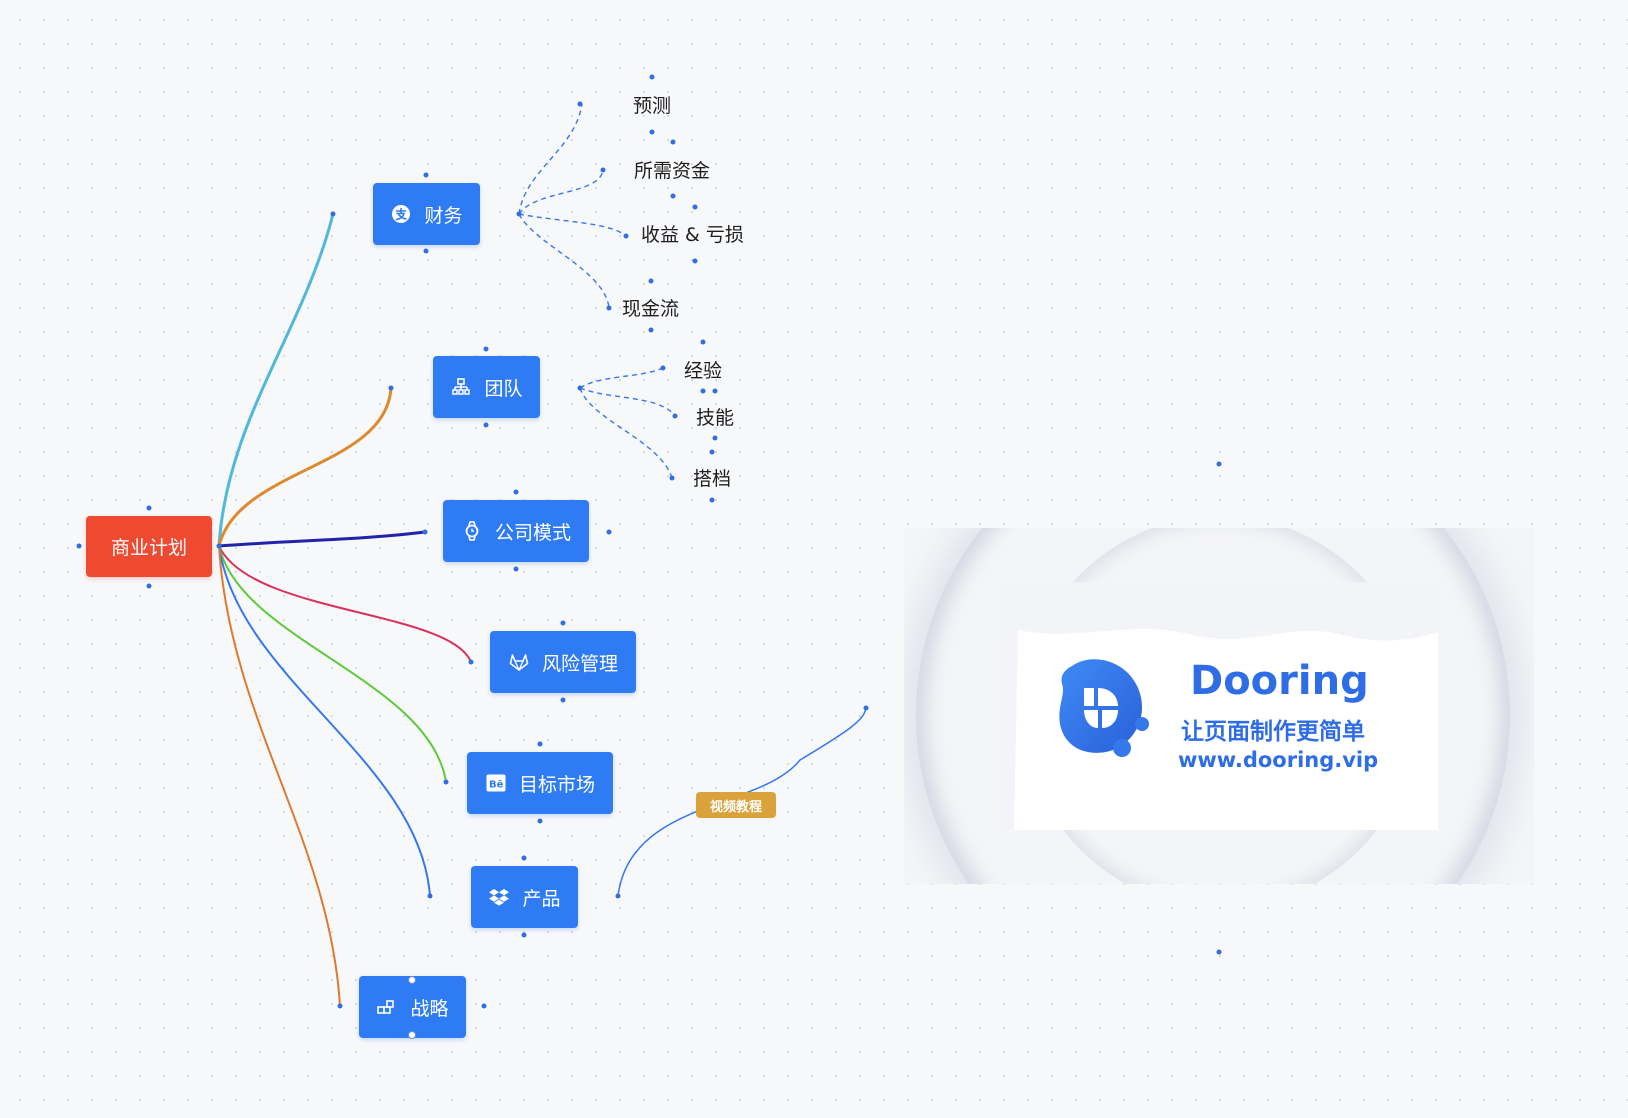  What do you see at coordinates (540, 744) in the screenshot?
I see `market-anchor-top` at bounding box center [540, 744].